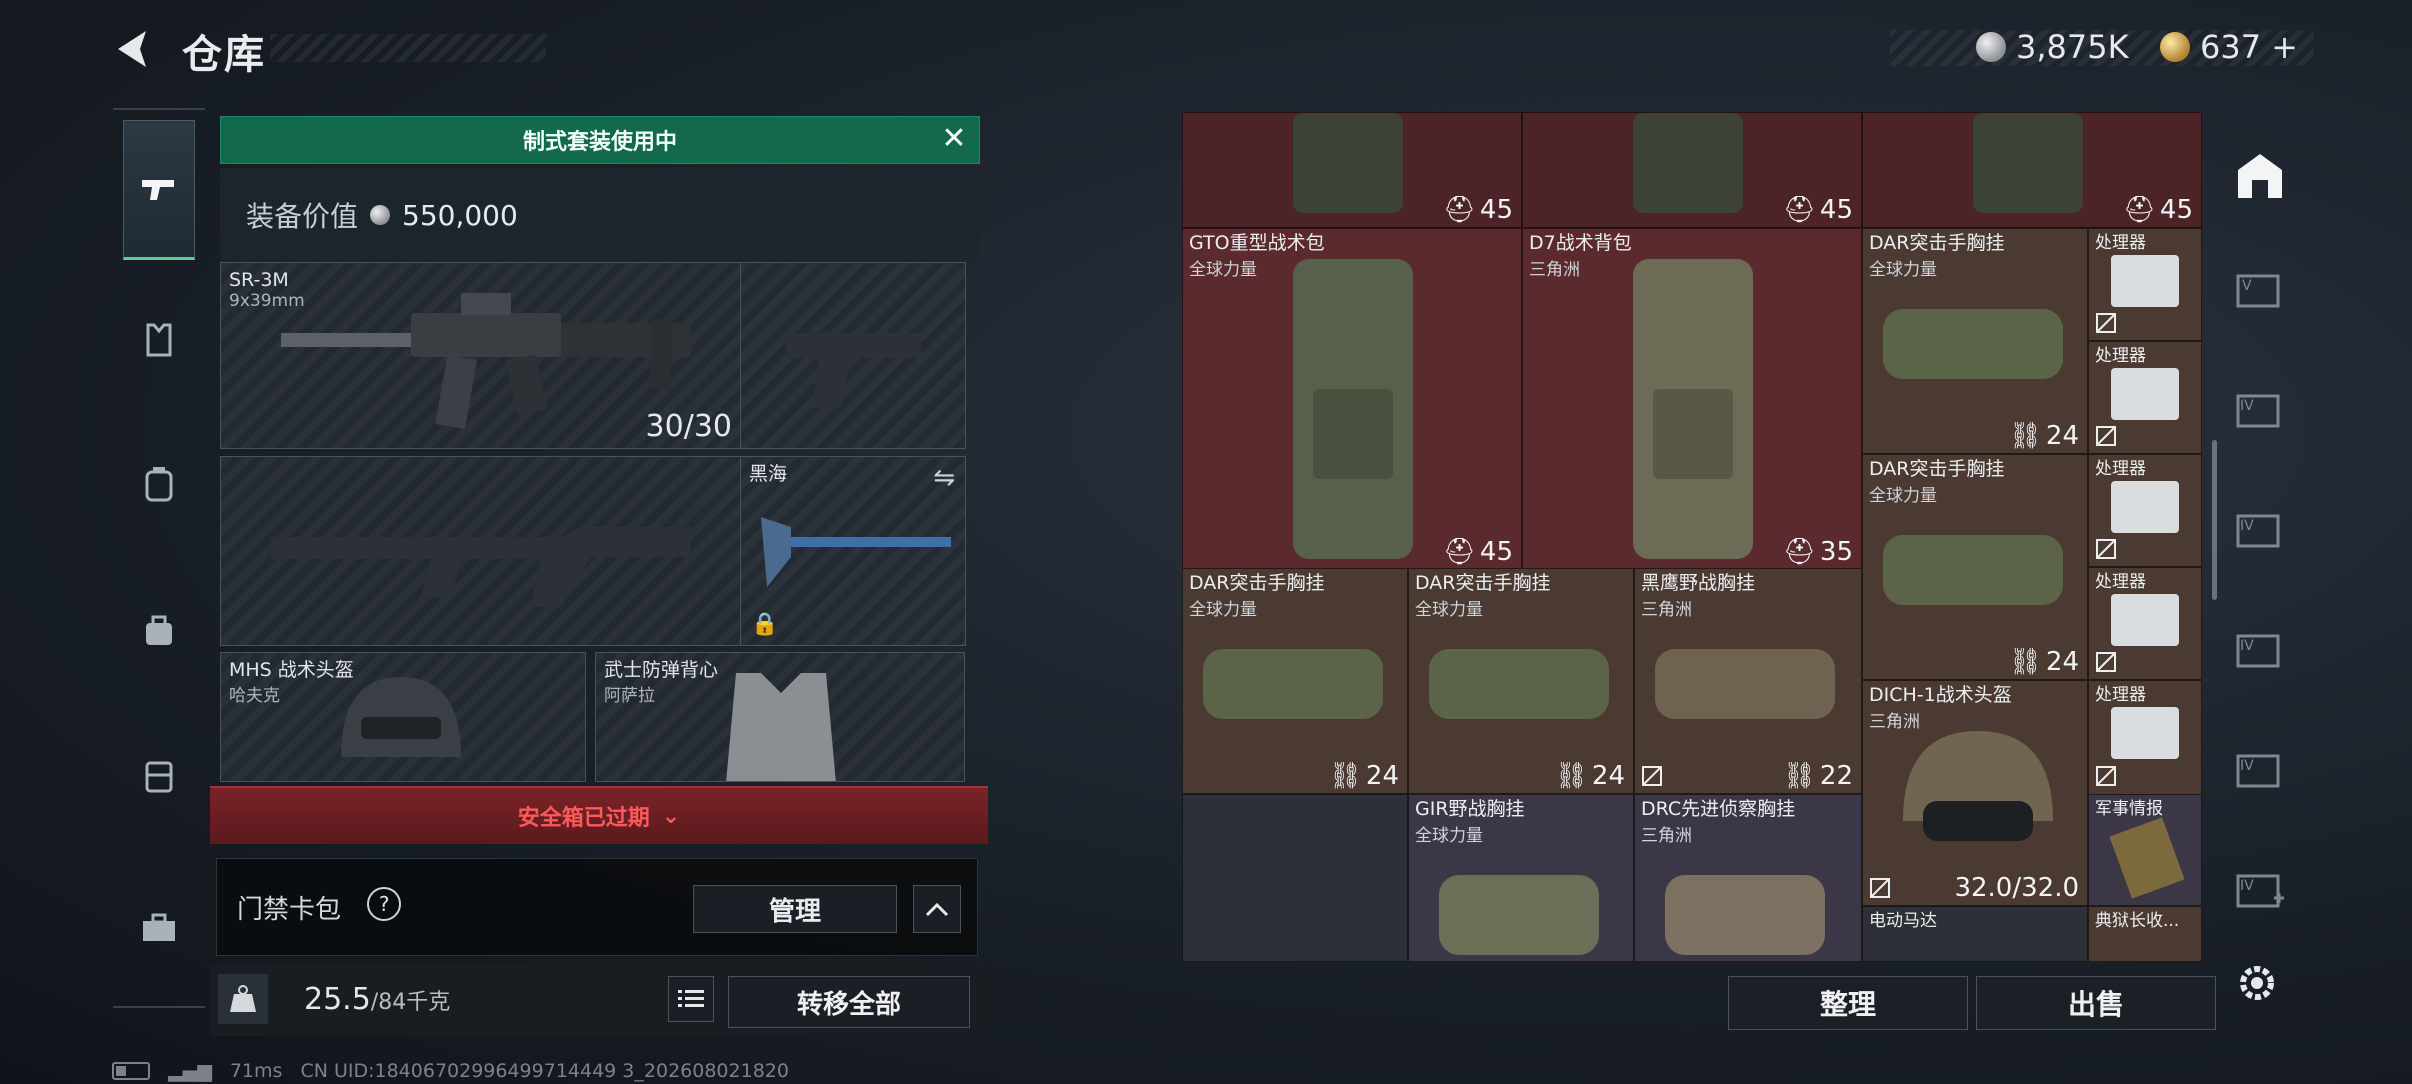 The width and height of the screenshot is (2412, 1084). What do you see at coordinates (380, 215) in the screenshot?
I see `silver-coin-icon` at bounding box center [380, 215].